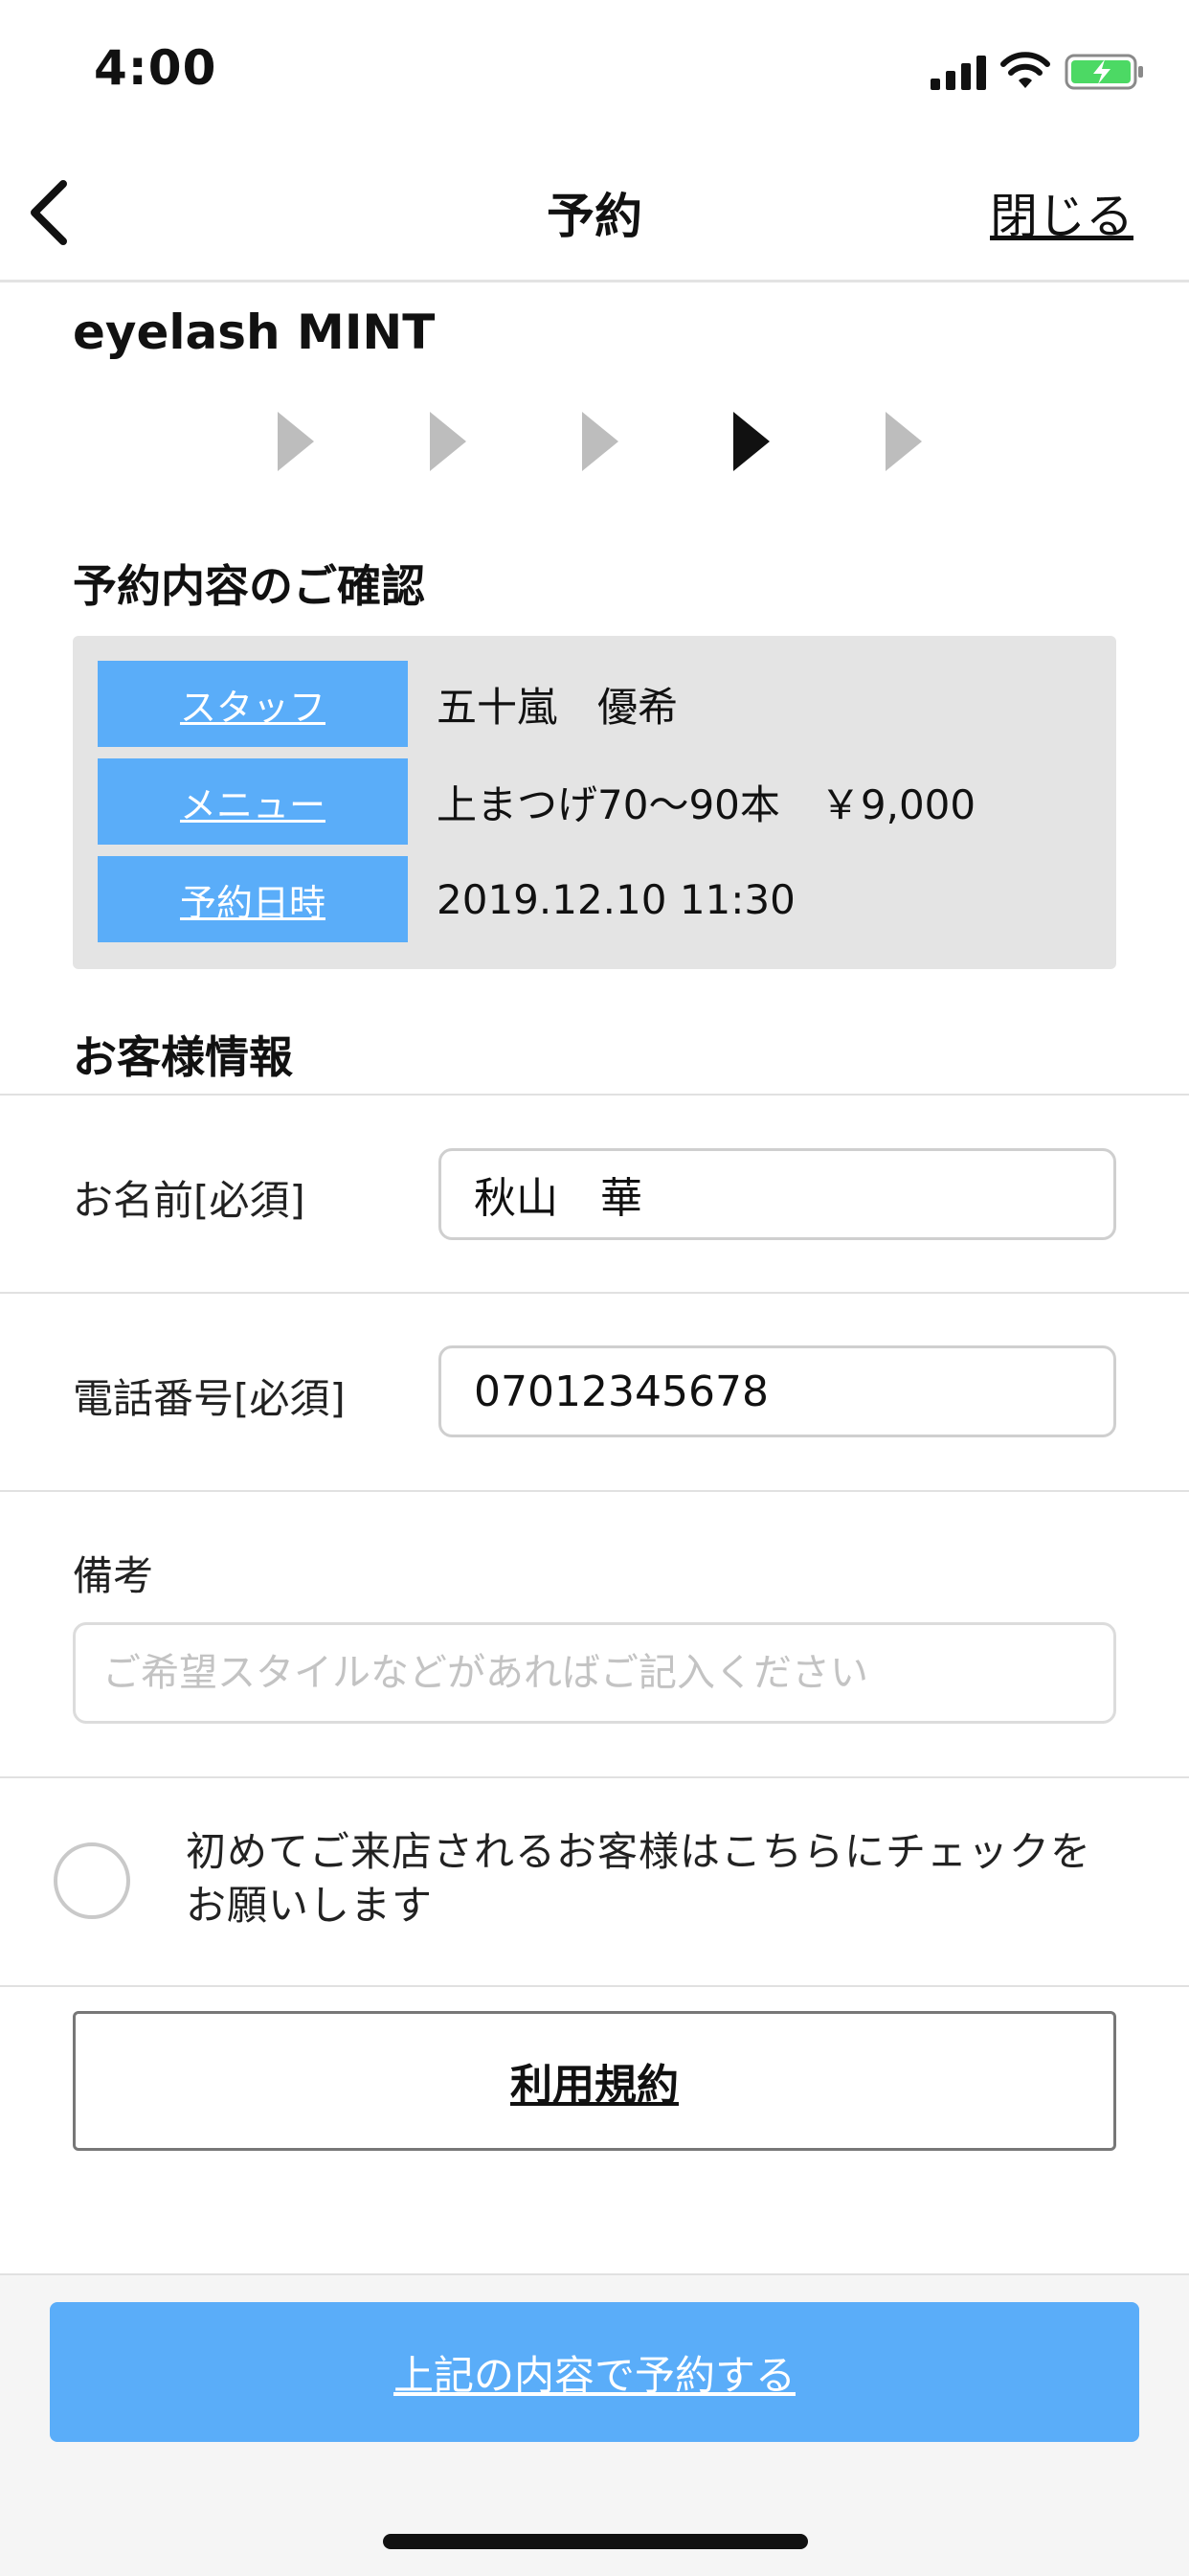 The height and width of the screenshot is (2576, 1189). Describe the element at coordinates (777, 1391) in the screenshot. I see `phone-field` at that location.